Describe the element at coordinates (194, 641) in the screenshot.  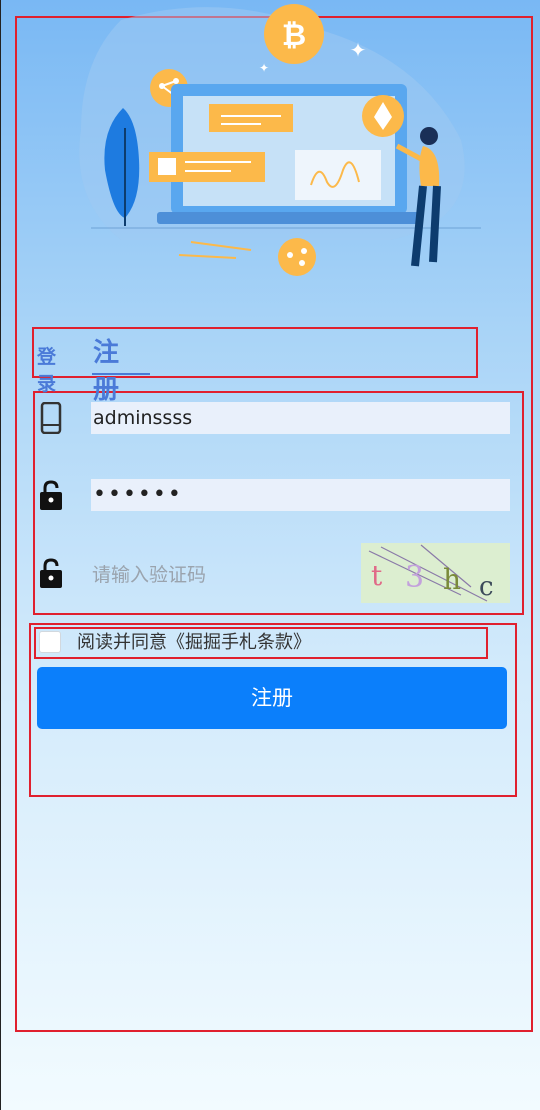
I see `agreement-text: 阅读并同意《掘掘手札条款》` at that location.